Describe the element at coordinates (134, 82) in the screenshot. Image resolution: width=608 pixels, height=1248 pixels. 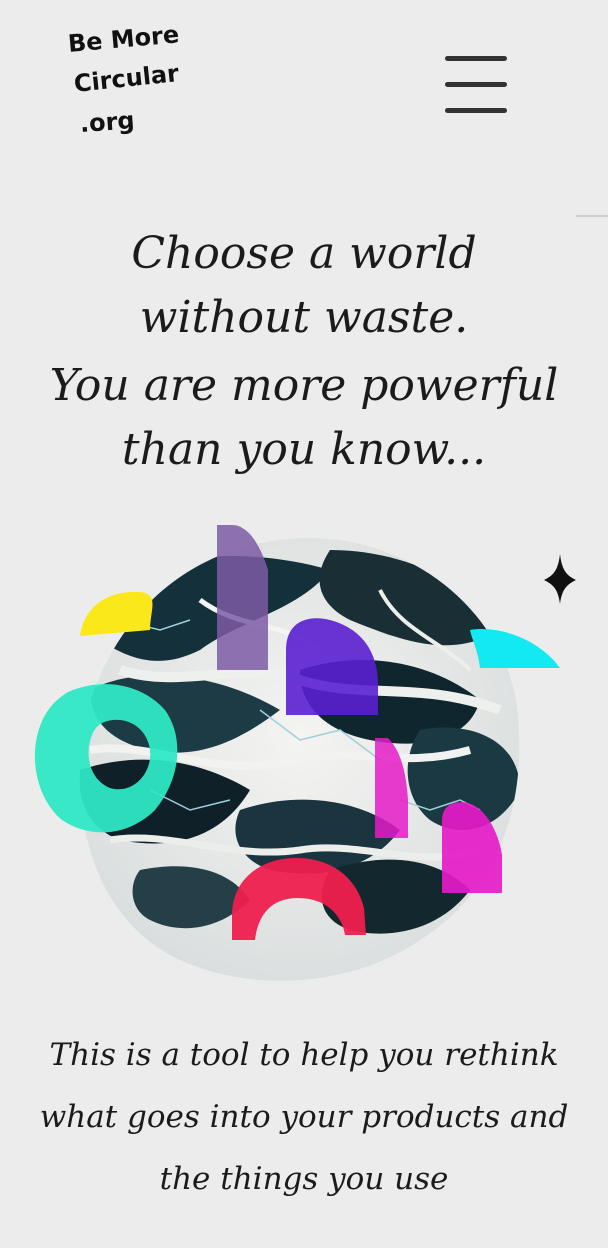
I see `site-logo: Be More Circular .org` at that location.